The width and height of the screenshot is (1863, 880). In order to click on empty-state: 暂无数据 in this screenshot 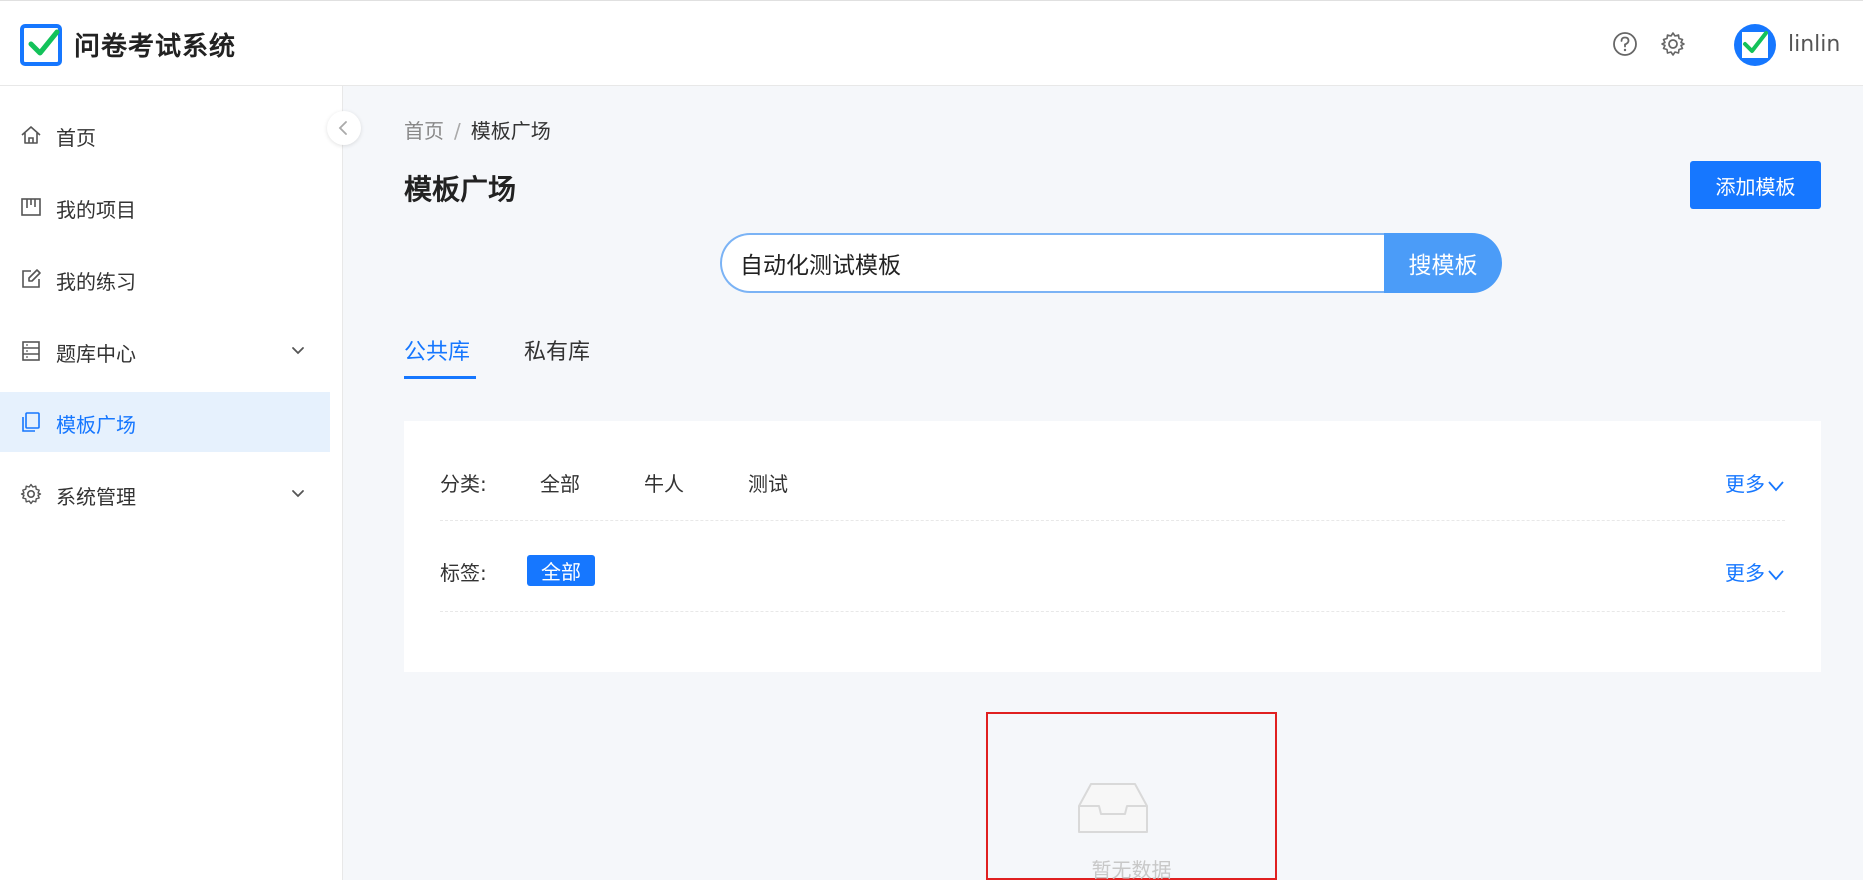, I will do `click(1131, 796)`.